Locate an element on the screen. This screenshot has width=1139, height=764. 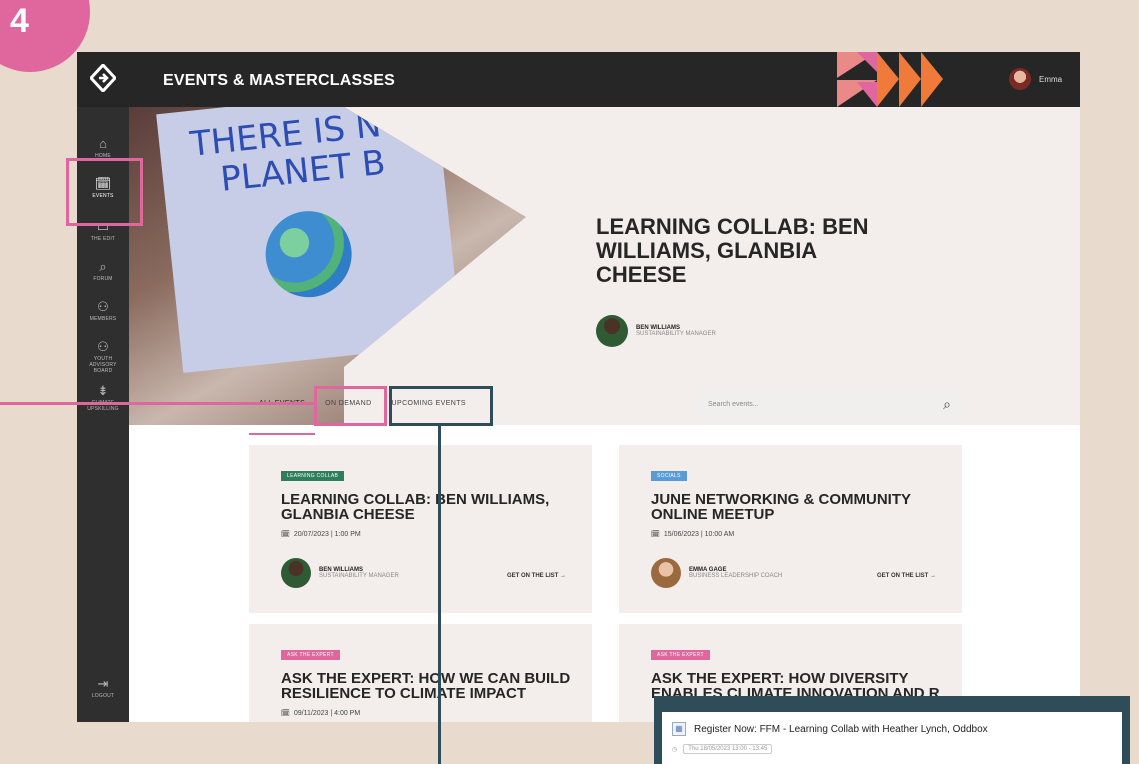
logo-icon is located at coordinates (103, 78).